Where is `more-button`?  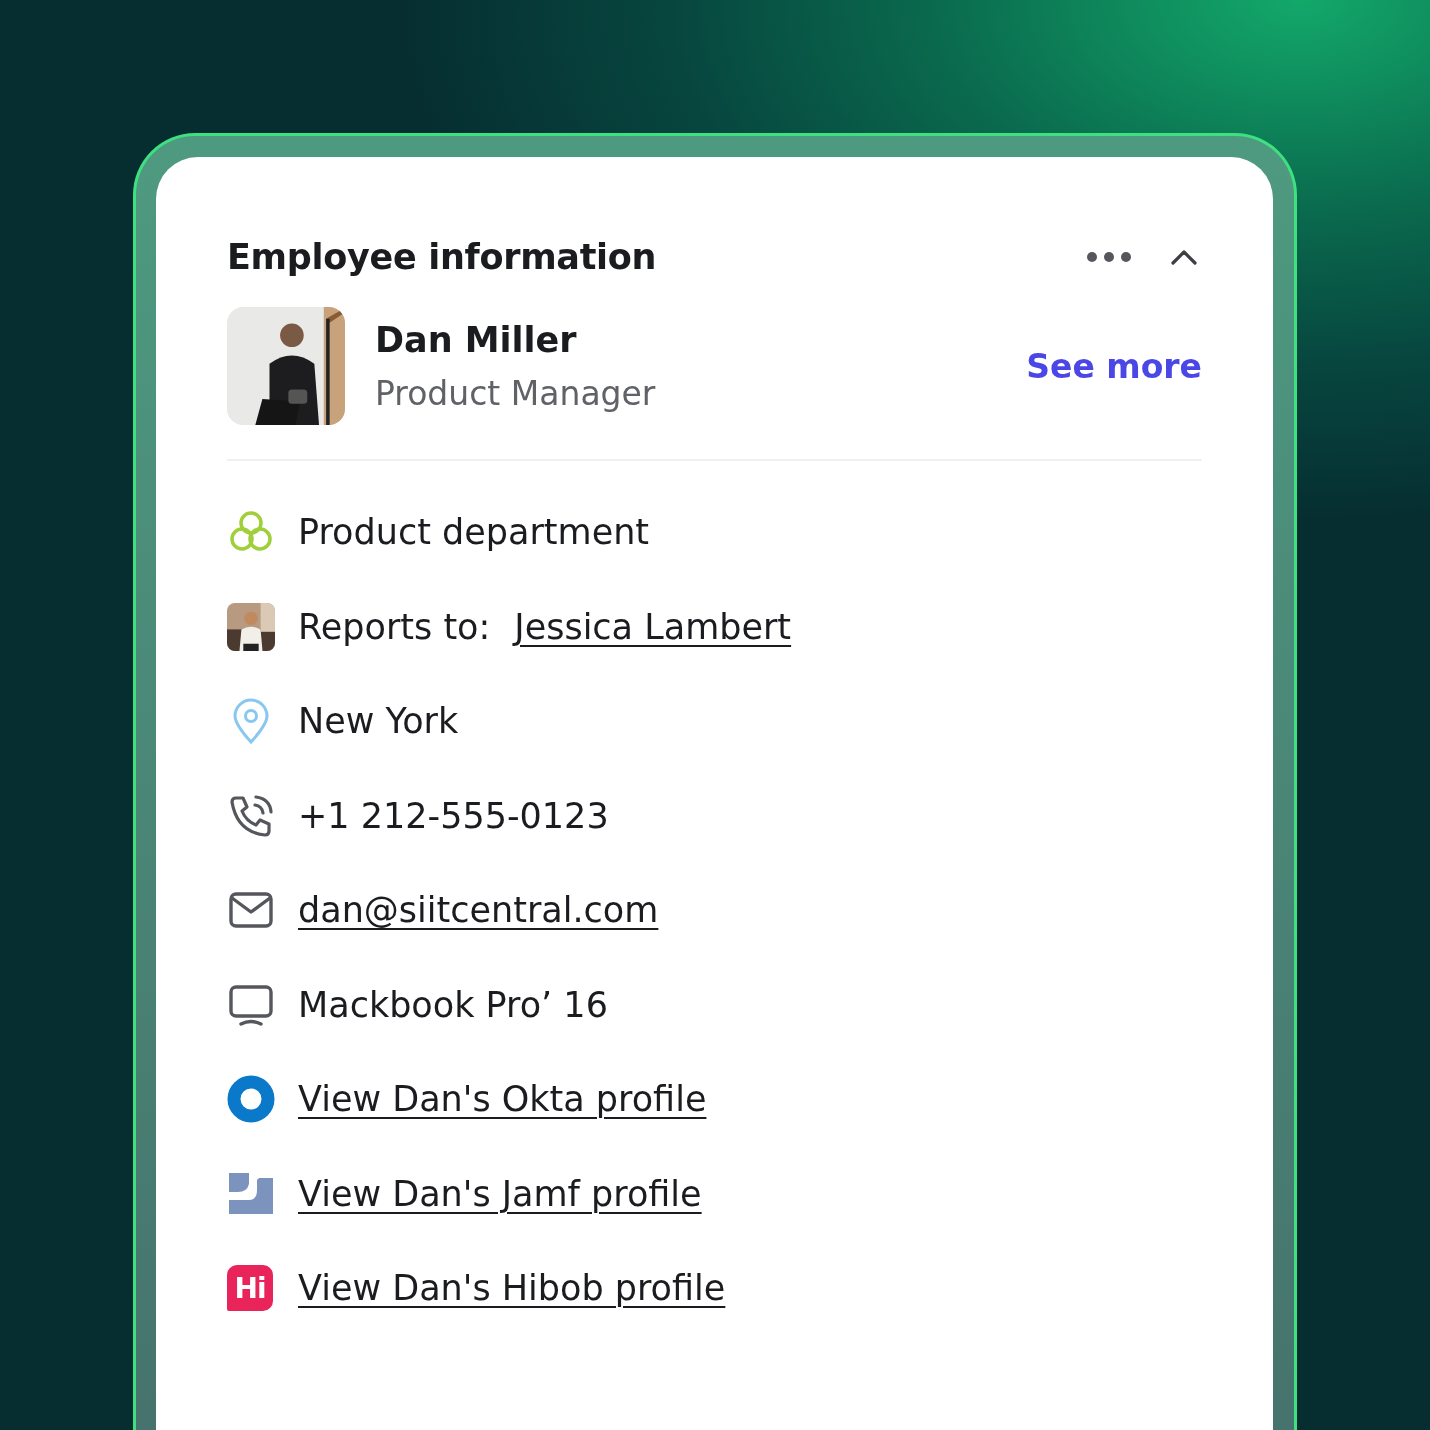 more-button is located at coordinates (1109, 257).